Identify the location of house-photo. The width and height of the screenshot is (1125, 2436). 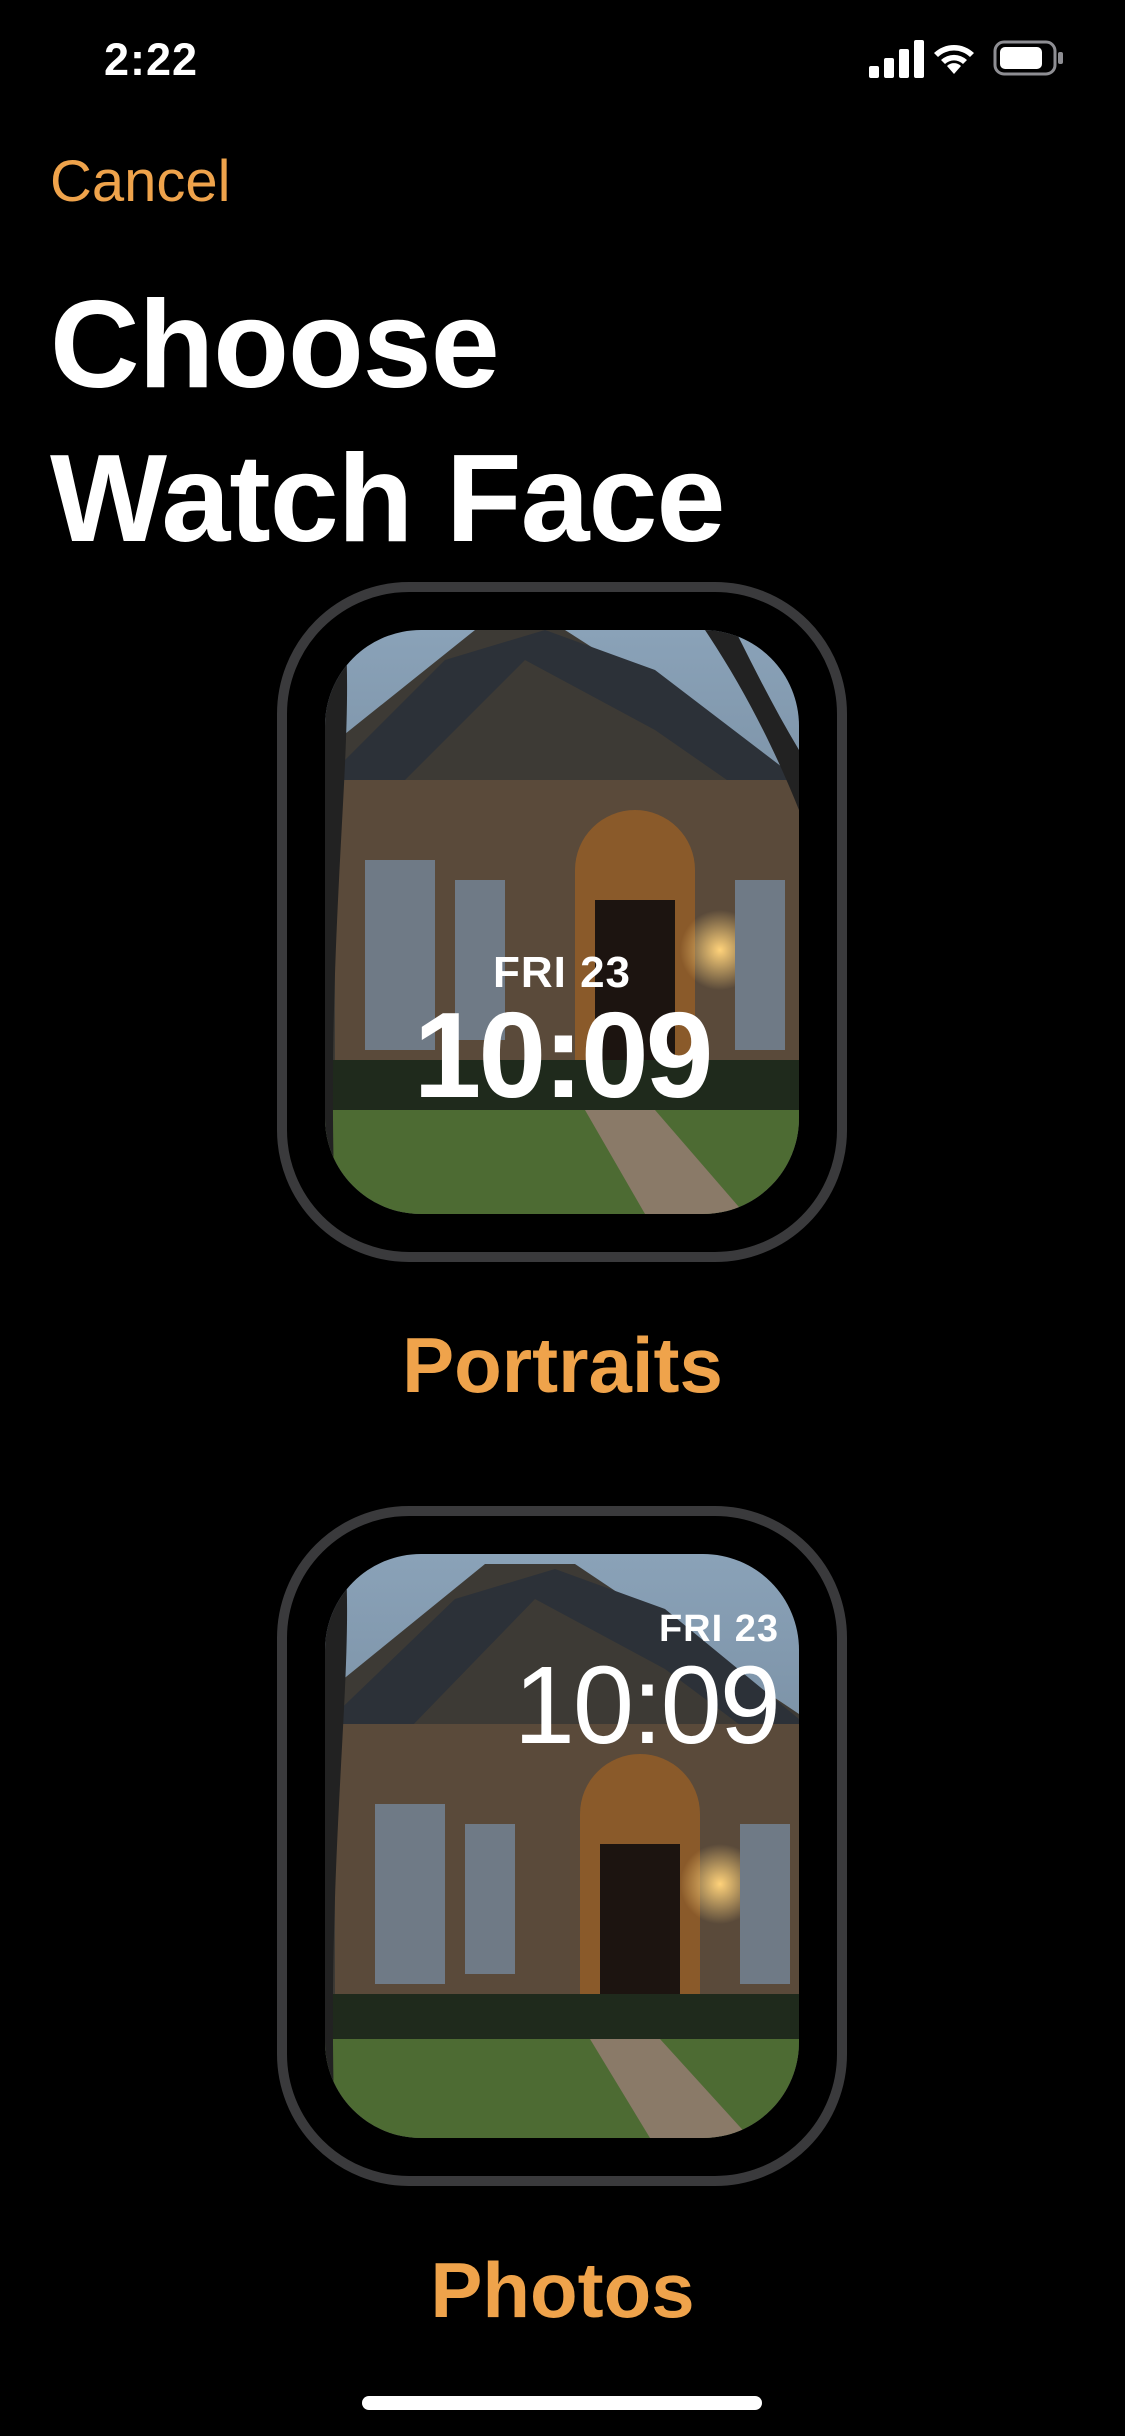
(562, 922).